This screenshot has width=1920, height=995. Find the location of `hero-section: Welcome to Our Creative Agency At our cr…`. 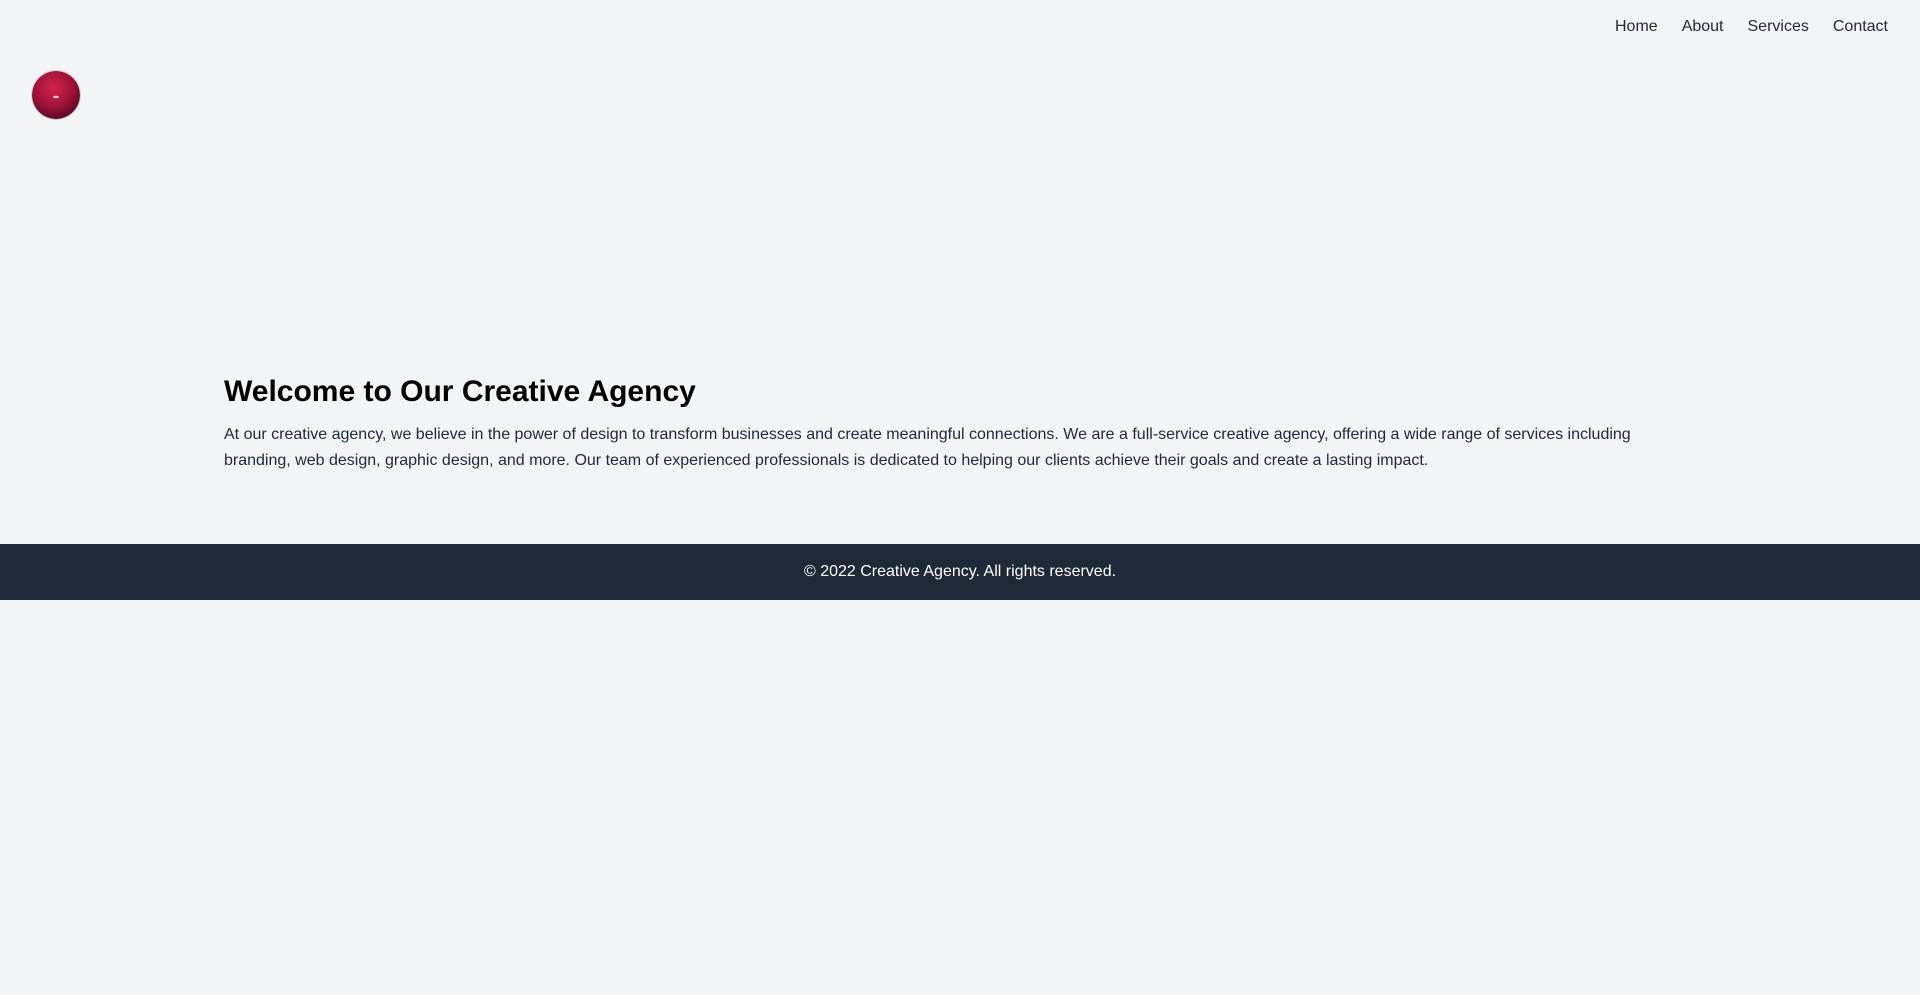

hero-section: Welcome to Our Creative Agency At our cr… is located at coordinates (944, 423).